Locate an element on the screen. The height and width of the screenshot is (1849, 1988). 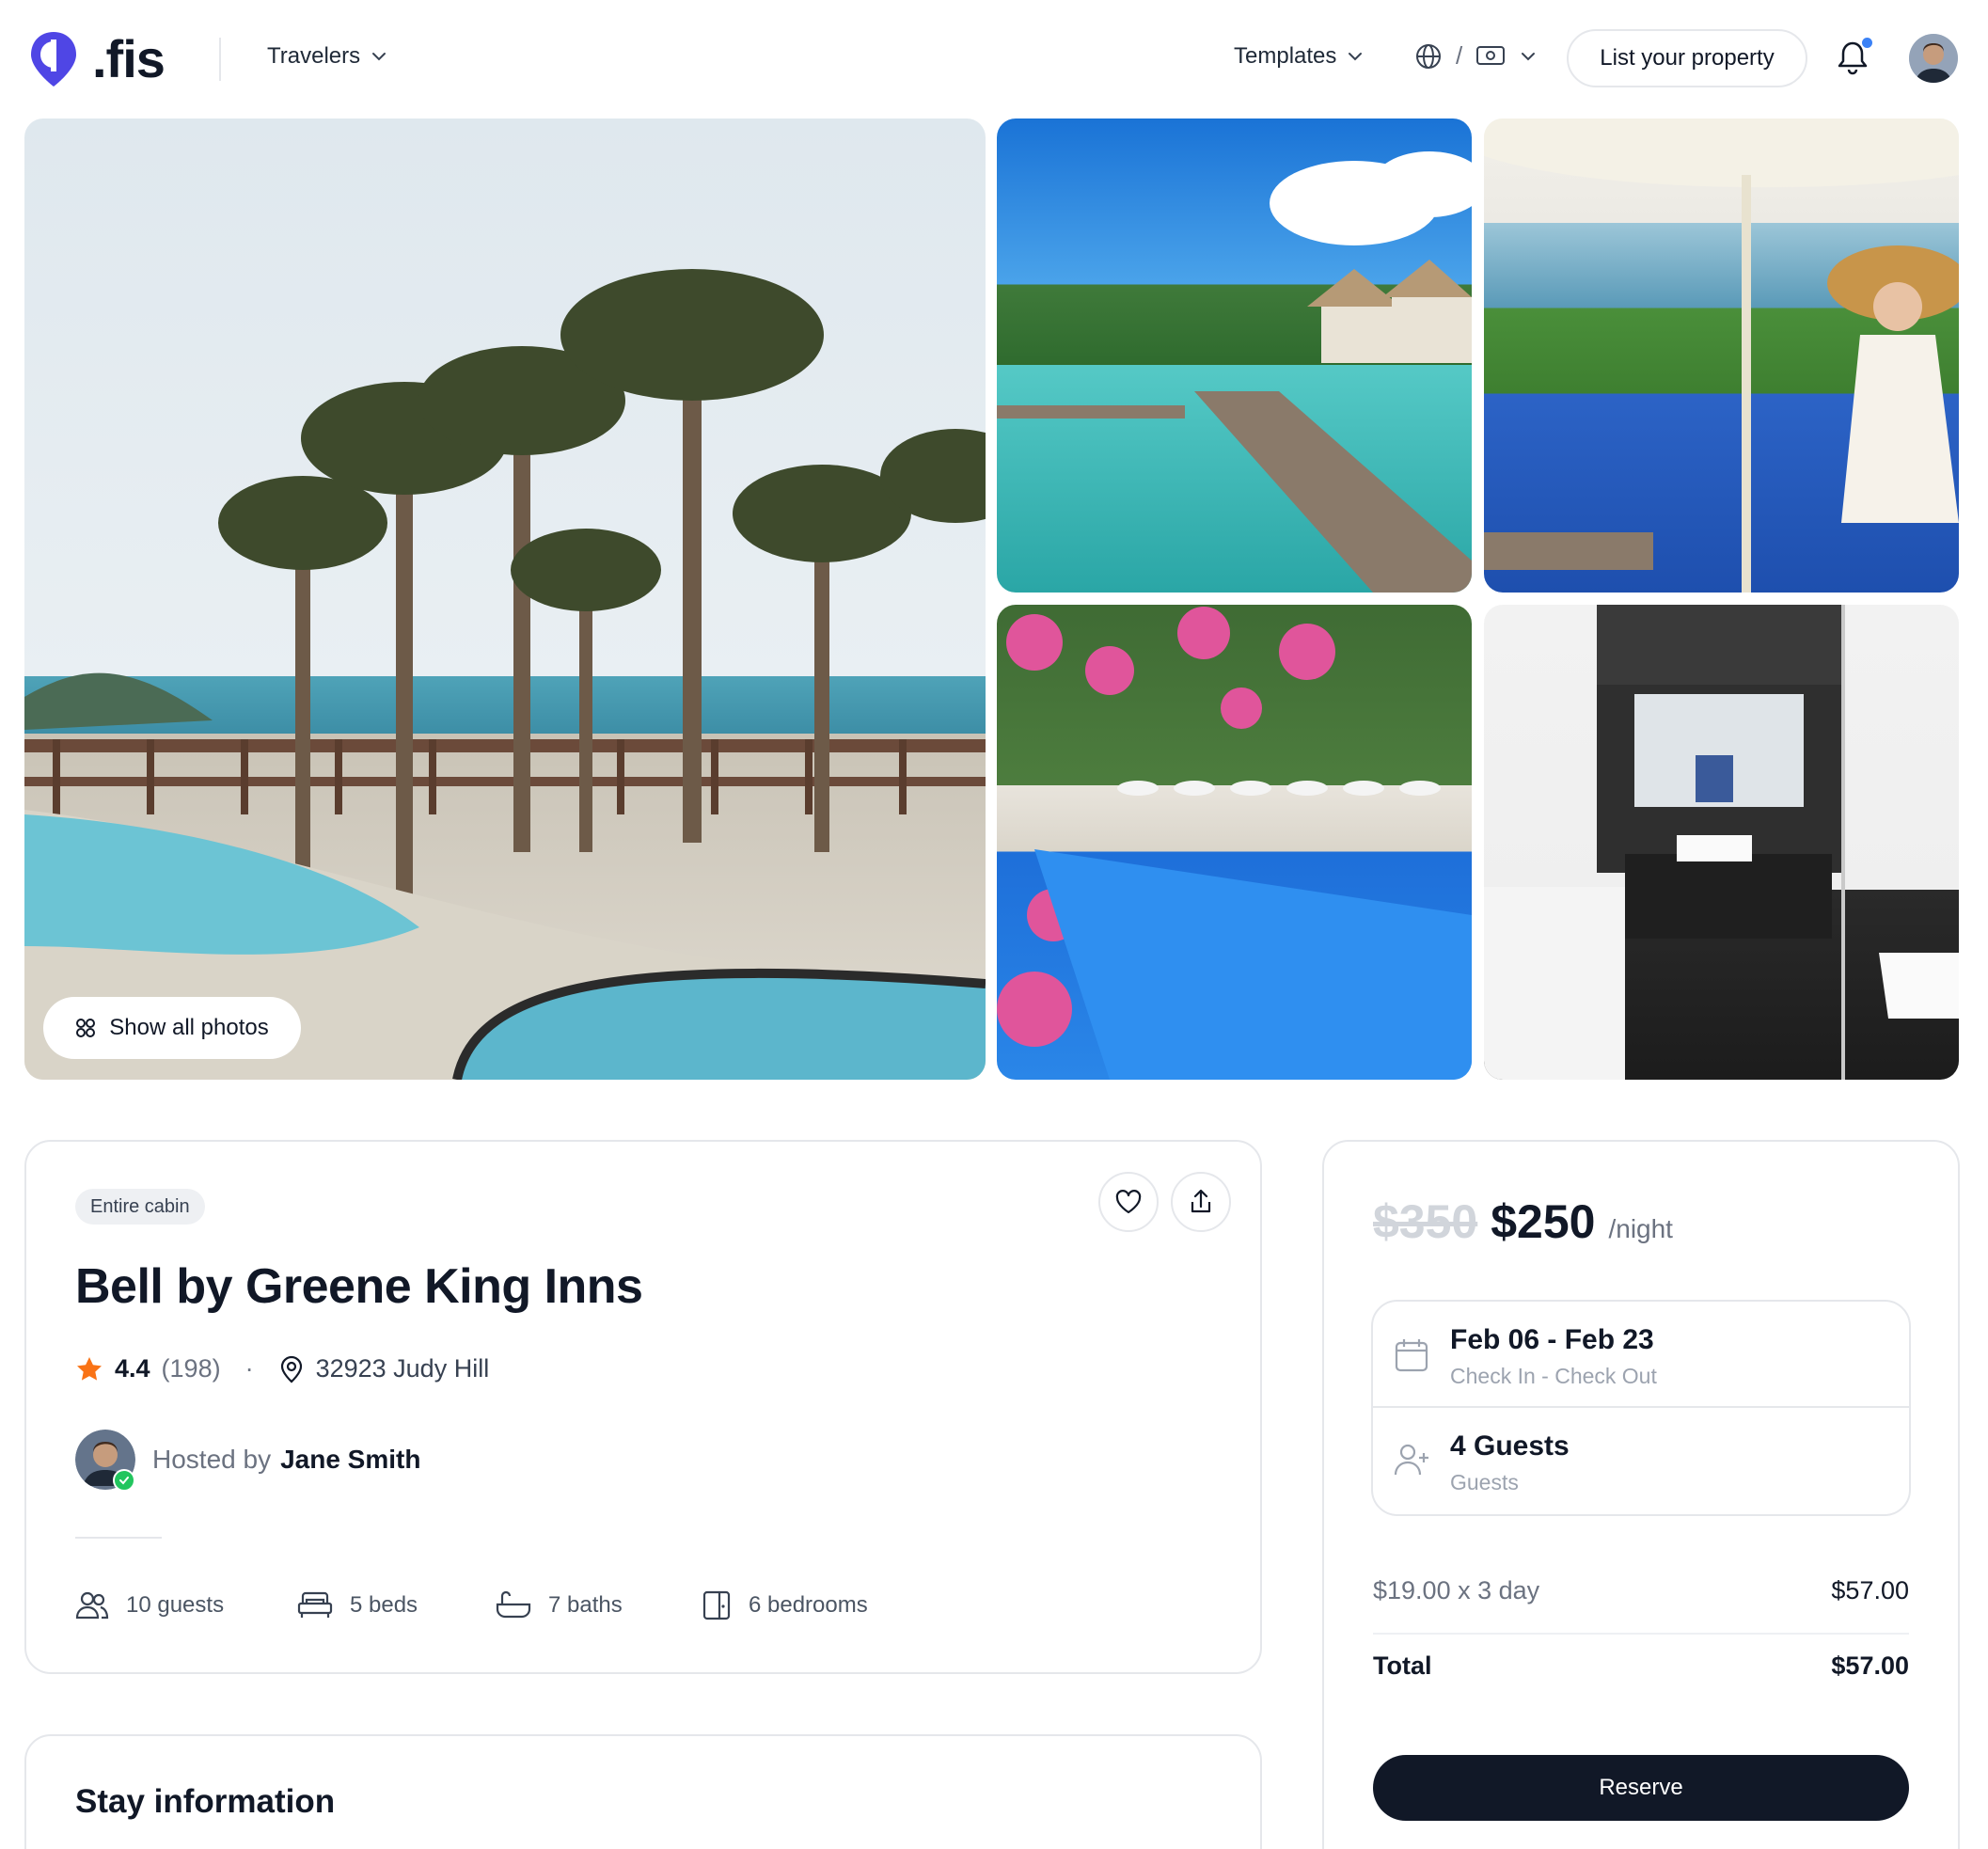
list-property-label: List your property is located at coordinates (1687, 58).